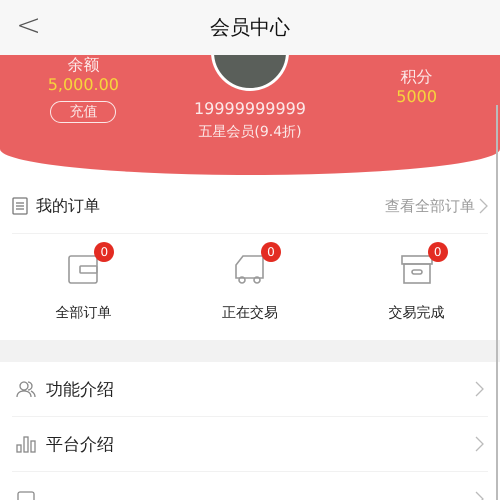  I want to click on balance-label: 余额, so click(83, 64).